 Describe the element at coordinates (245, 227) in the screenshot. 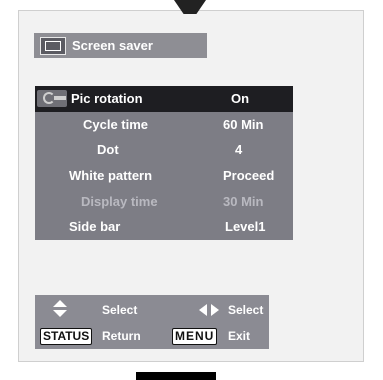

I see `row-value: Level1` at that location.